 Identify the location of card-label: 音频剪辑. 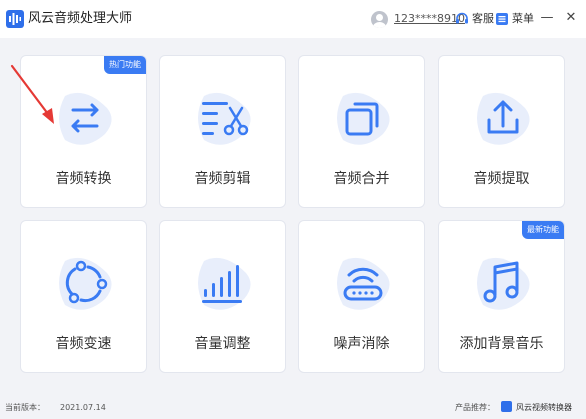
(222, 179).